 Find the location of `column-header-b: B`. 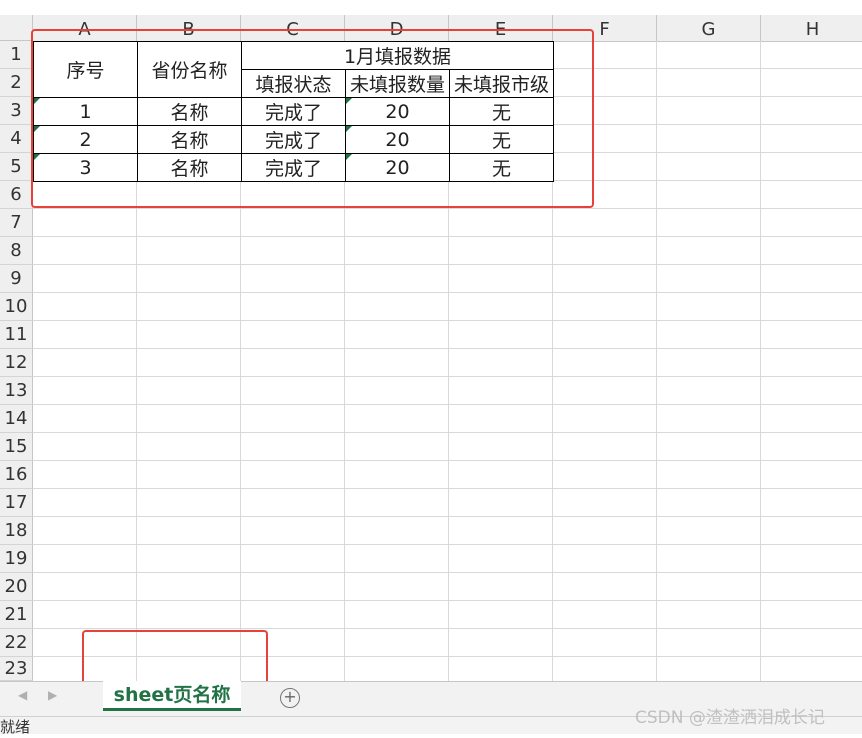

column-header-b: B is located at coordinates (189, 28).